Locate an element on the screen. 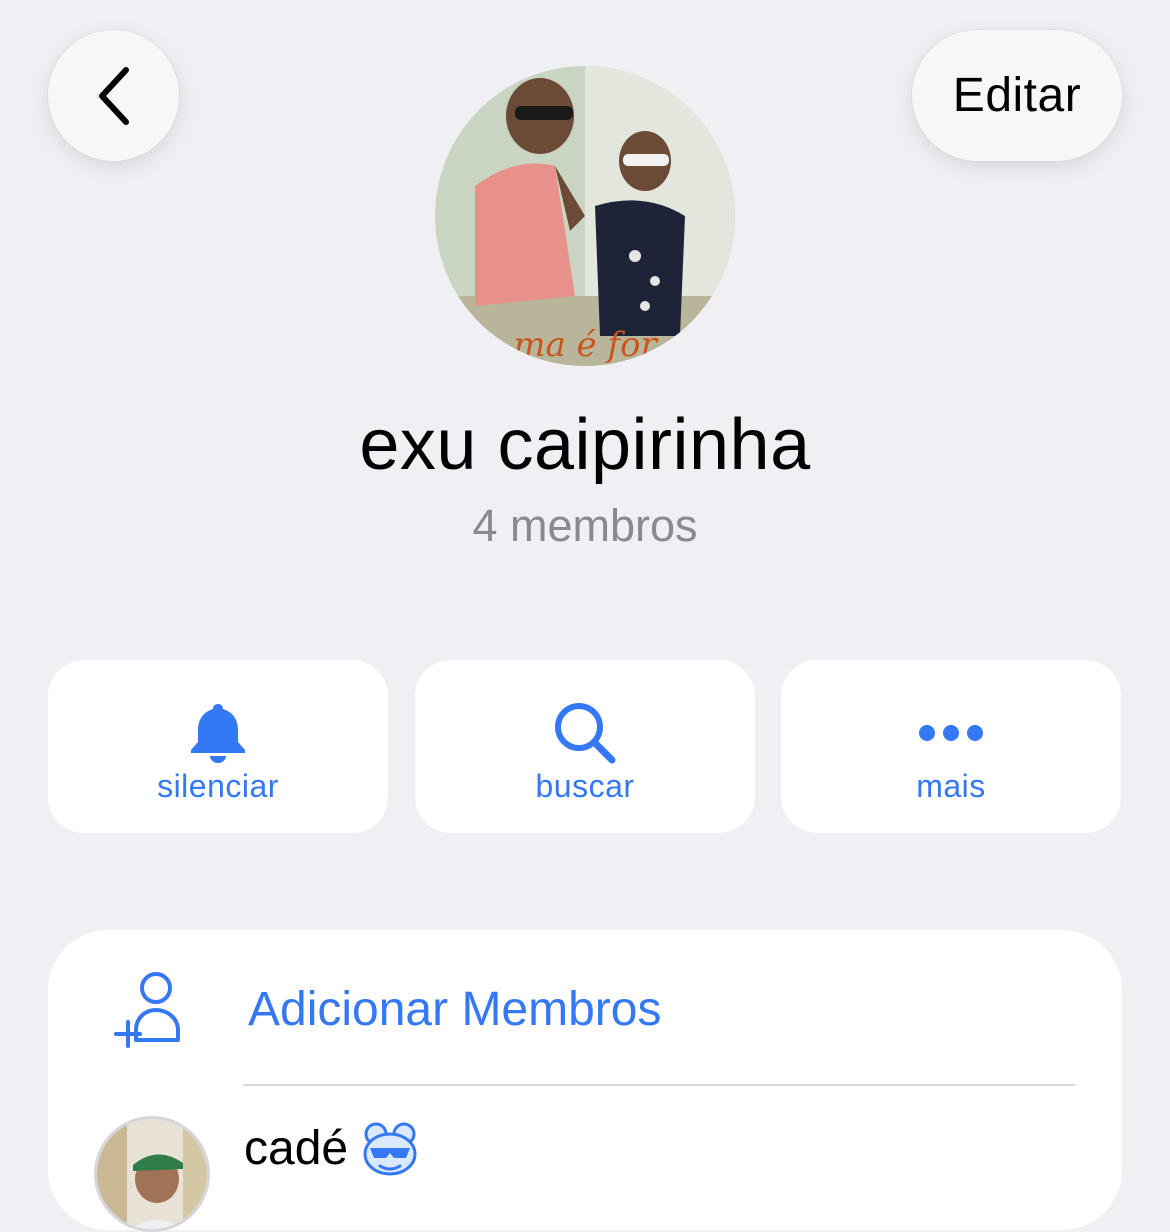 Image resolution: width=1170 pixels, height=1232 pixels. edit-button-label: Editar is located at coordinates (1017, 95).